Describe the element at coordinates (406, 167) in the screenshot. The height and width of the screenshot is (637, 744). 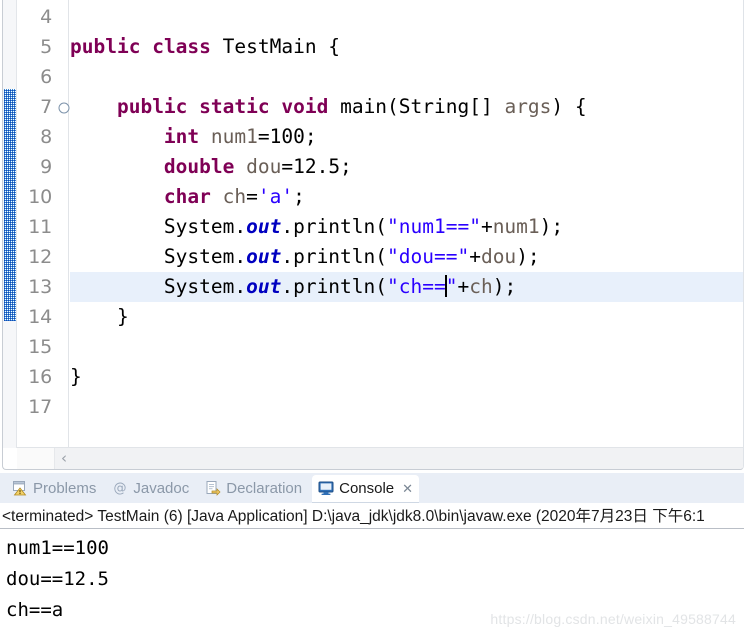
I see `code-line: double dou=12.5;` at that location.